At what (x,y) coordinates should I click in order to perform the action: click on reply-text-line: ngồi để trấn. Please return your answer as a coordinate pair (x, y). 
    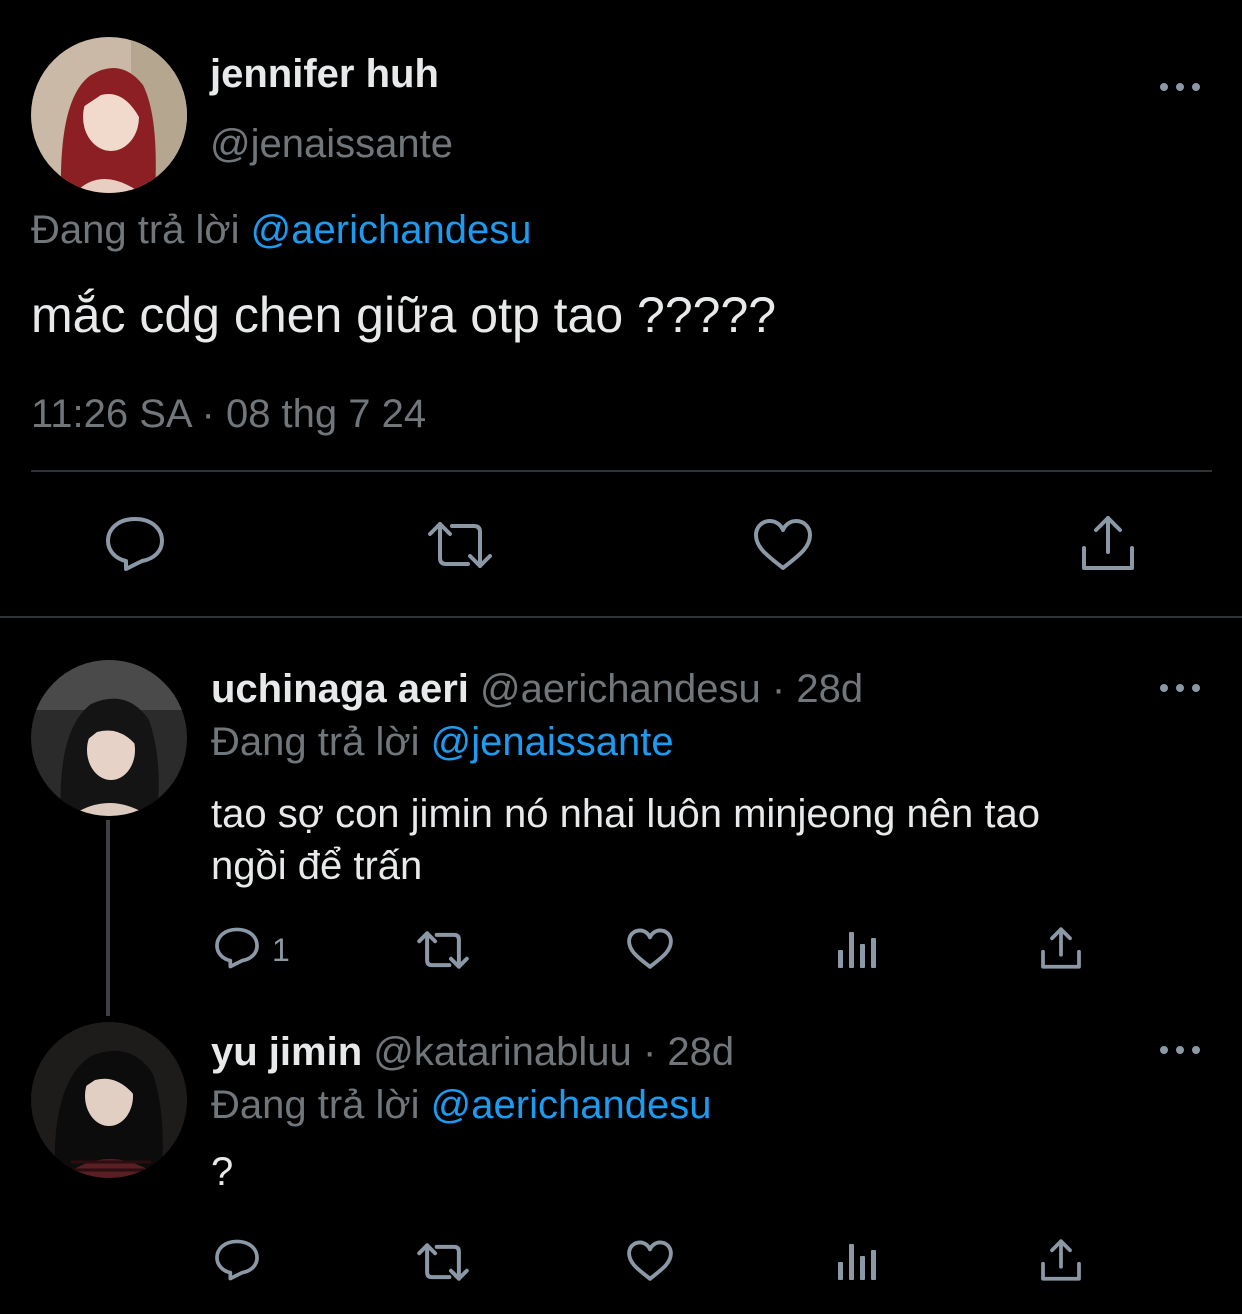
    Looking at the image, I should click on (317, 866).